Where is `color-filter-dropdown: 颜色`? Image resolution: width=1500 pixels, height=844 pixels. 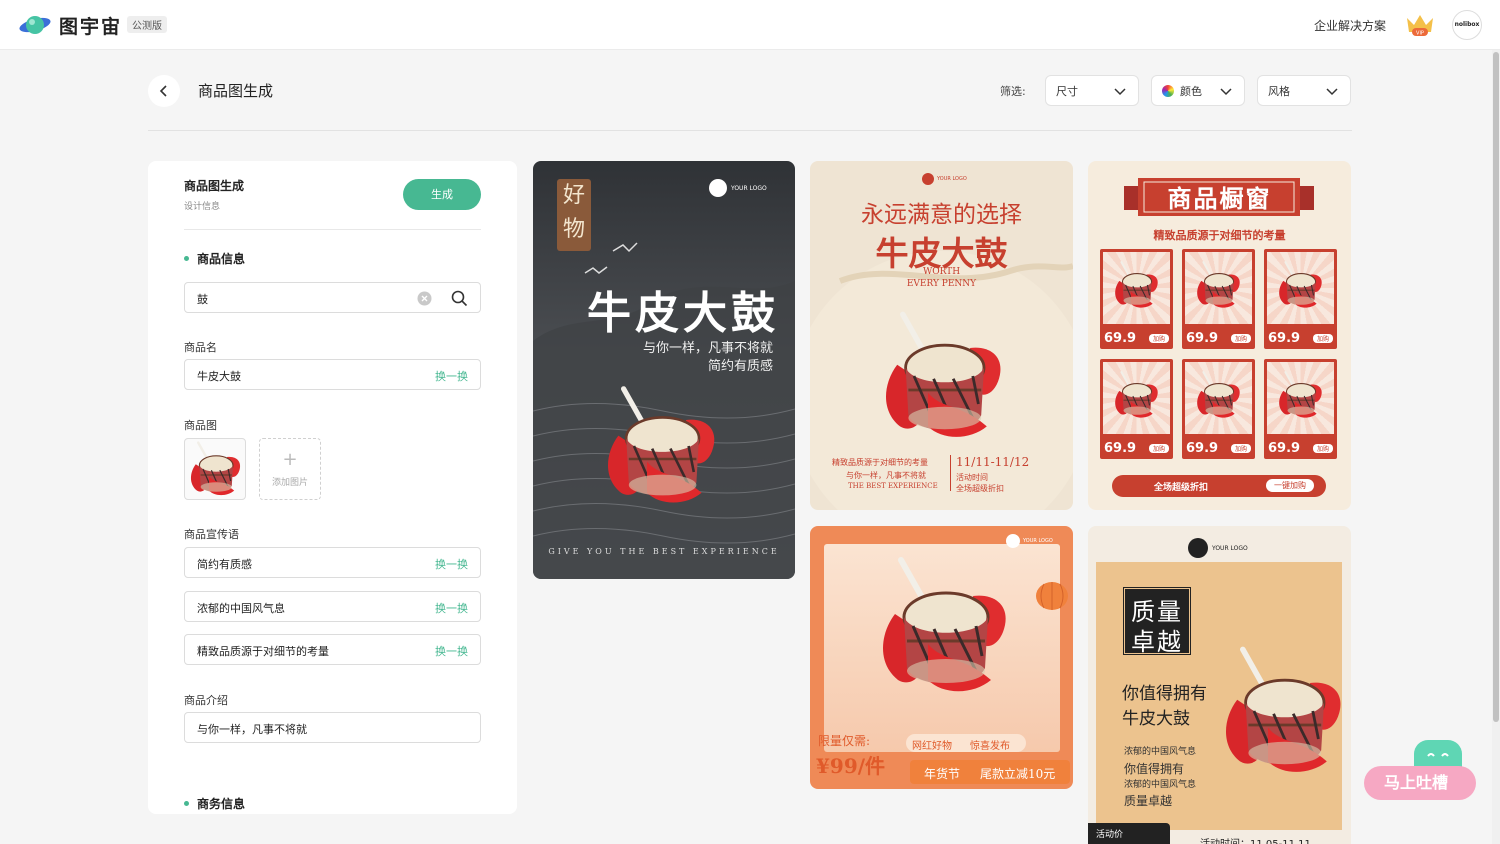
color-filter-dropdown: 颜色 is located at coordinates (1198, 90).